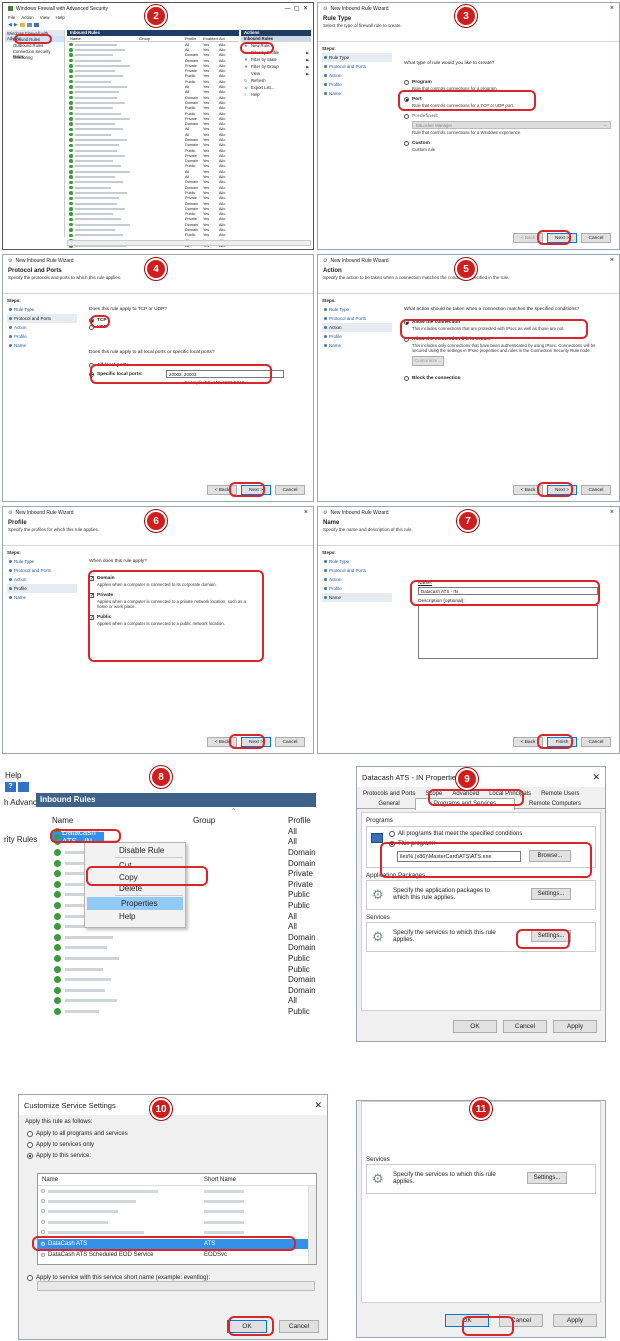 Image resolution: width=620 pixels, height=1341 pixels. Describe the element at coordinates (177, 1156) in the screenshot. I see `option-this-service: Apply to this service:` at that location.